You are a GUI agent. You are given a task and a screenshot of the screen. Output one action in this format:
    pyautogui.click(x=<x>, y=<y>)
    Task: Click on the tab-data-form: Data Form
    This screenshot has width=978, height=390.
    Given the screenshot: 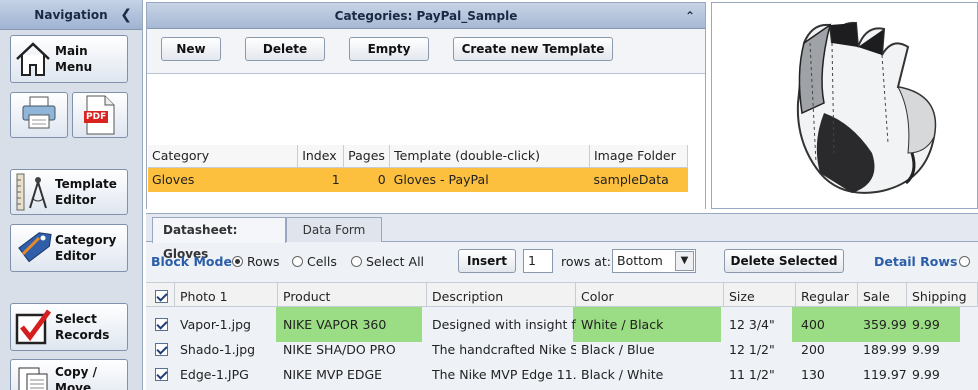 What is the action you would take?
    pyautogui.click(x=334, y=229)
    